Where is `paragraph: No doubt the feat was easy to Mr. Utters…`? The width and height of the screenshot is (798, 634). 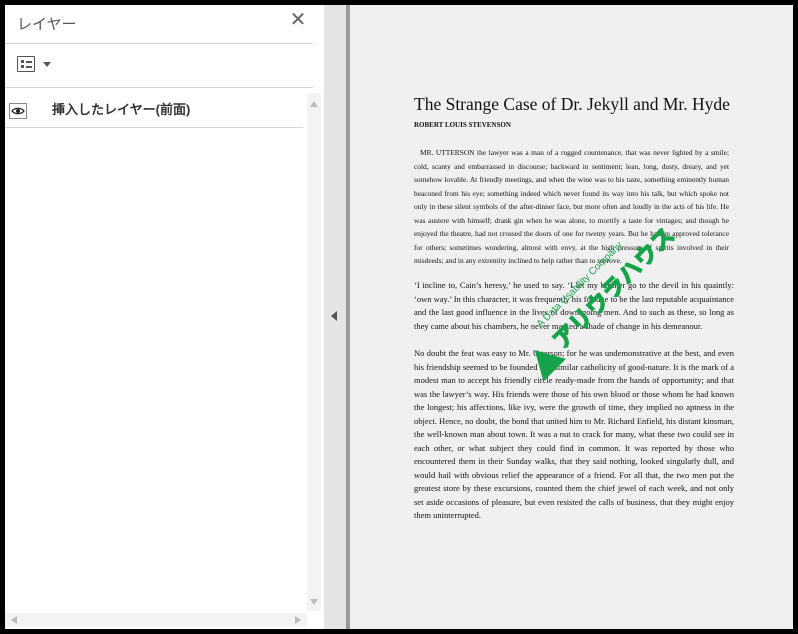 paragraph: No doubt the feat was easy to Mr. Utters… is located at coordinates (574, 434).